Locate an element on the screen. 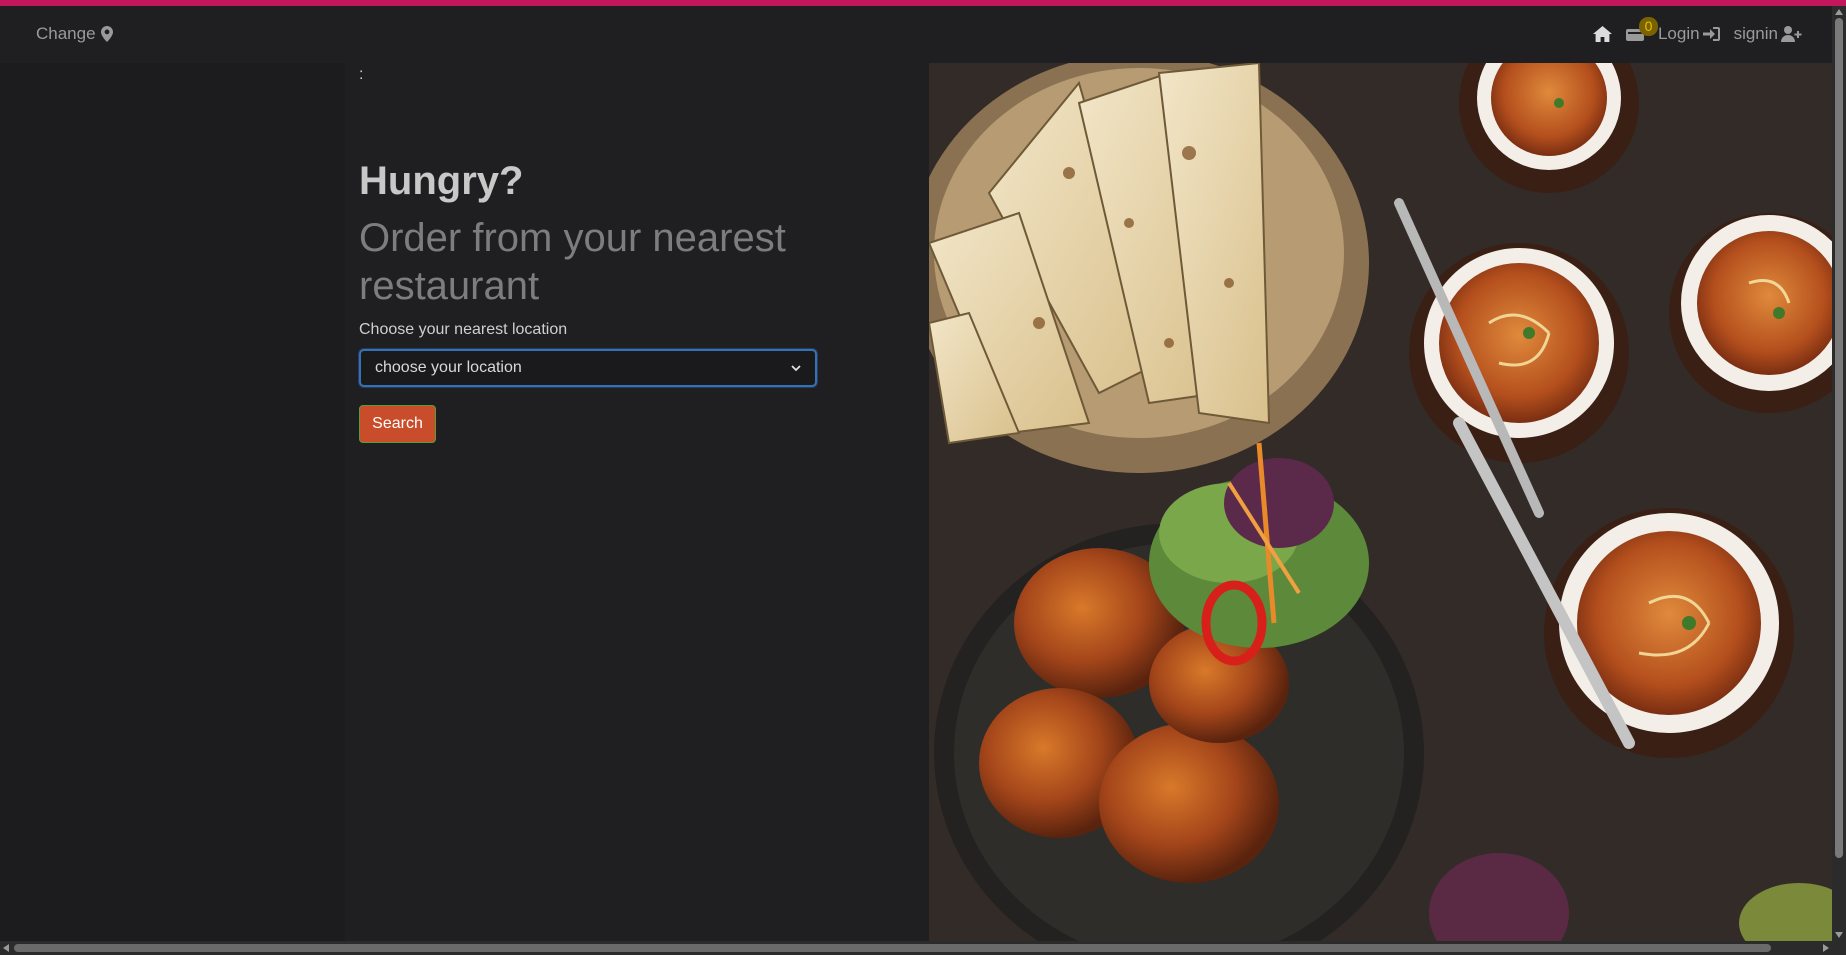  location-label: Choose your nearest location is located at coordinates (463, 329).